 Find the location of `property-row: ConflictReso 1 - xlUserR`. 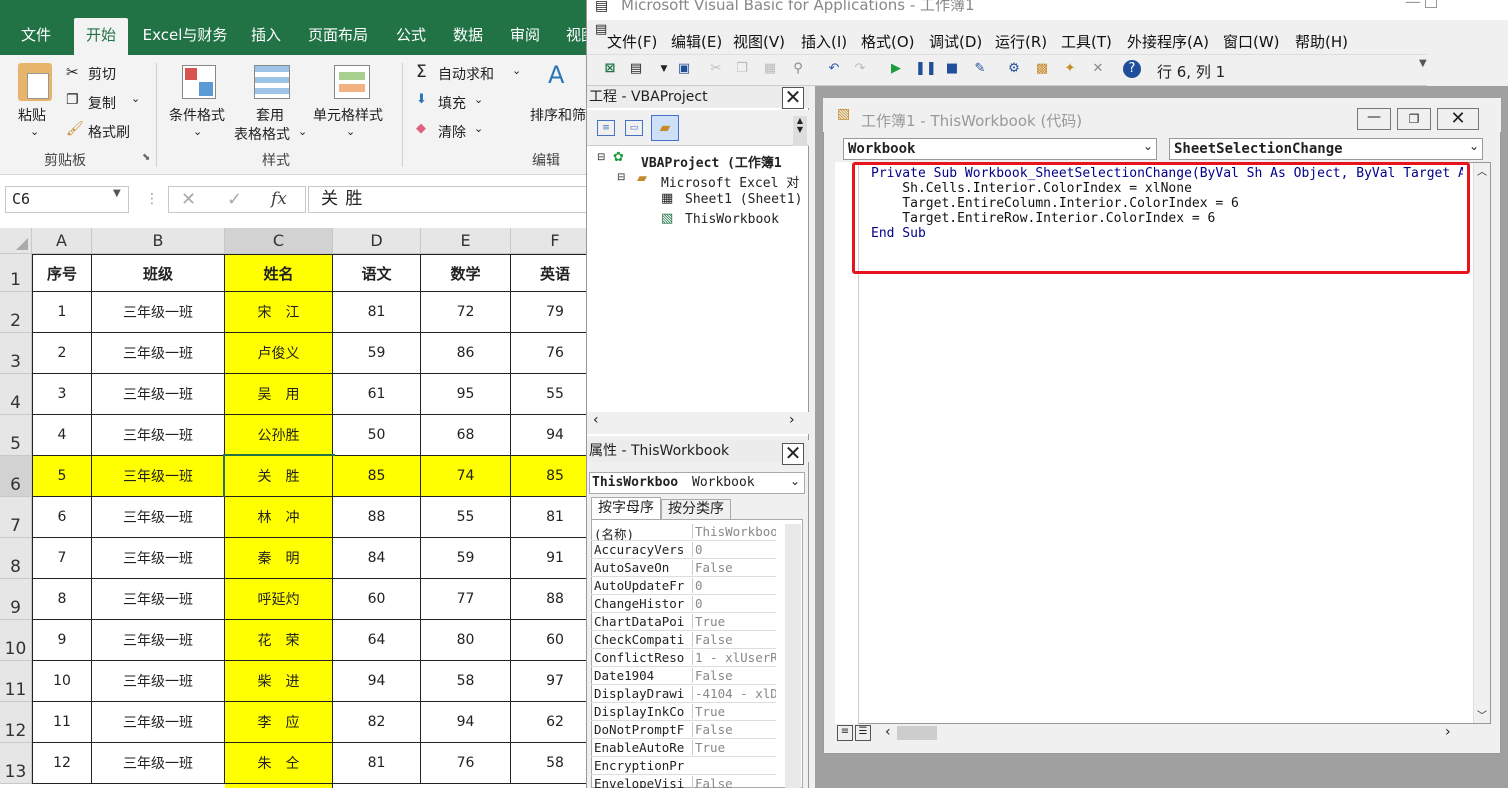

property-row: ConflictReso 1 - xlUserR is located at coordinates (683, 658).